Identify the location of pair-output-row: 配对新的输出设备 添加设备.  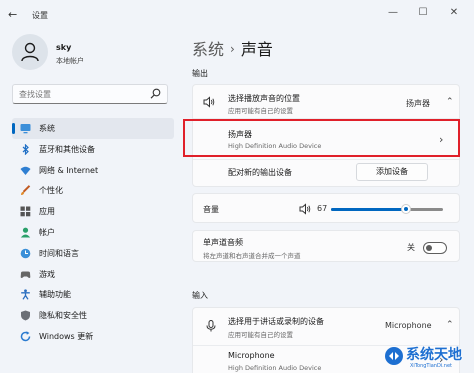
(326, 174).